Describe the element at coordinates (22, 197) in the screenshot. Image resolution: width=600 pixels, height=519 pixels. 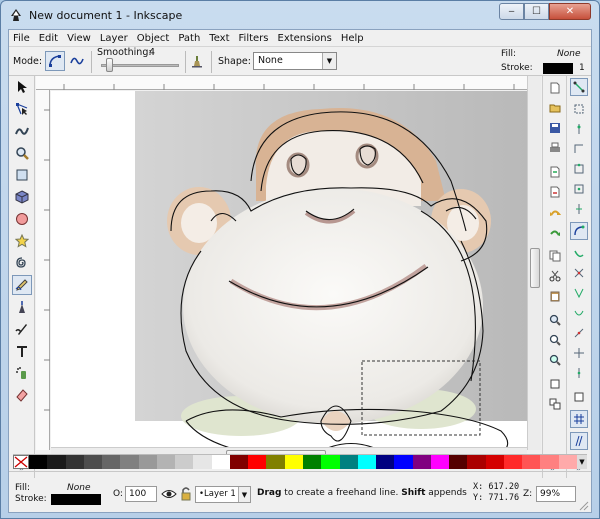
I see `3d-box-tool` at that location.